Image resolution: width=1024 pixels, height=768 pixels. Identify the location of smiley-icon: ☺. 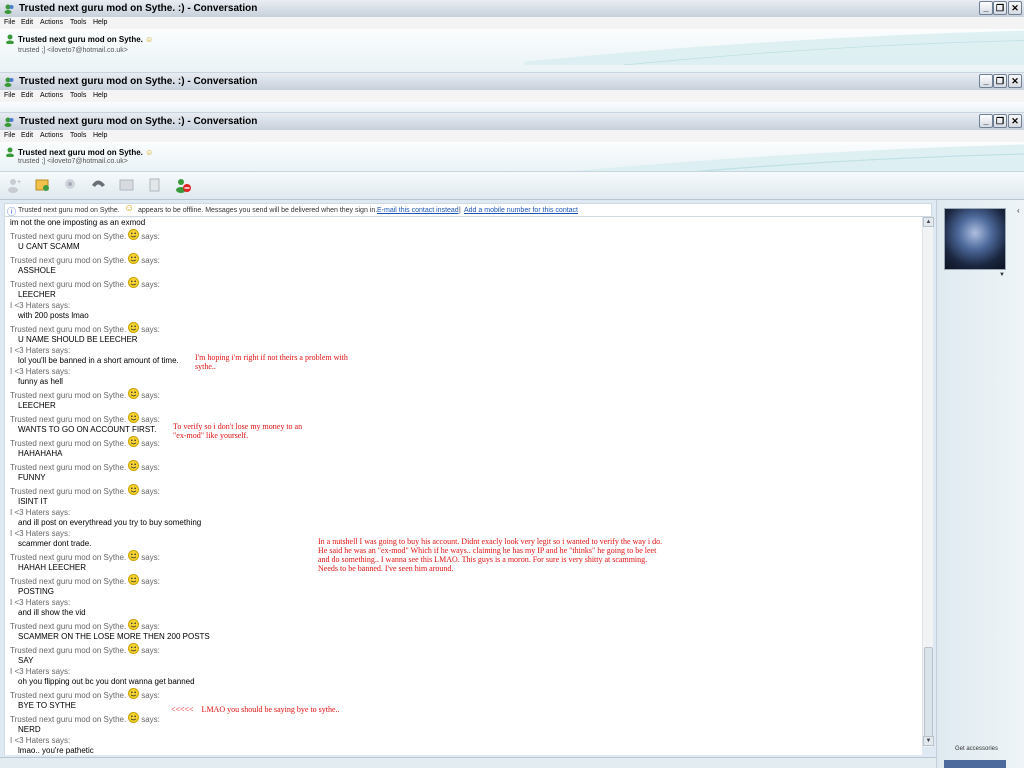
(129, 208).